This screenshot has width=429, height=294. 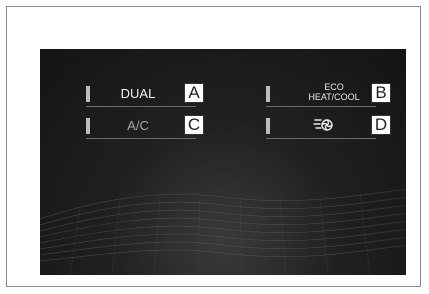 I want to click on callout-c: C, so click(x=194, y=125).